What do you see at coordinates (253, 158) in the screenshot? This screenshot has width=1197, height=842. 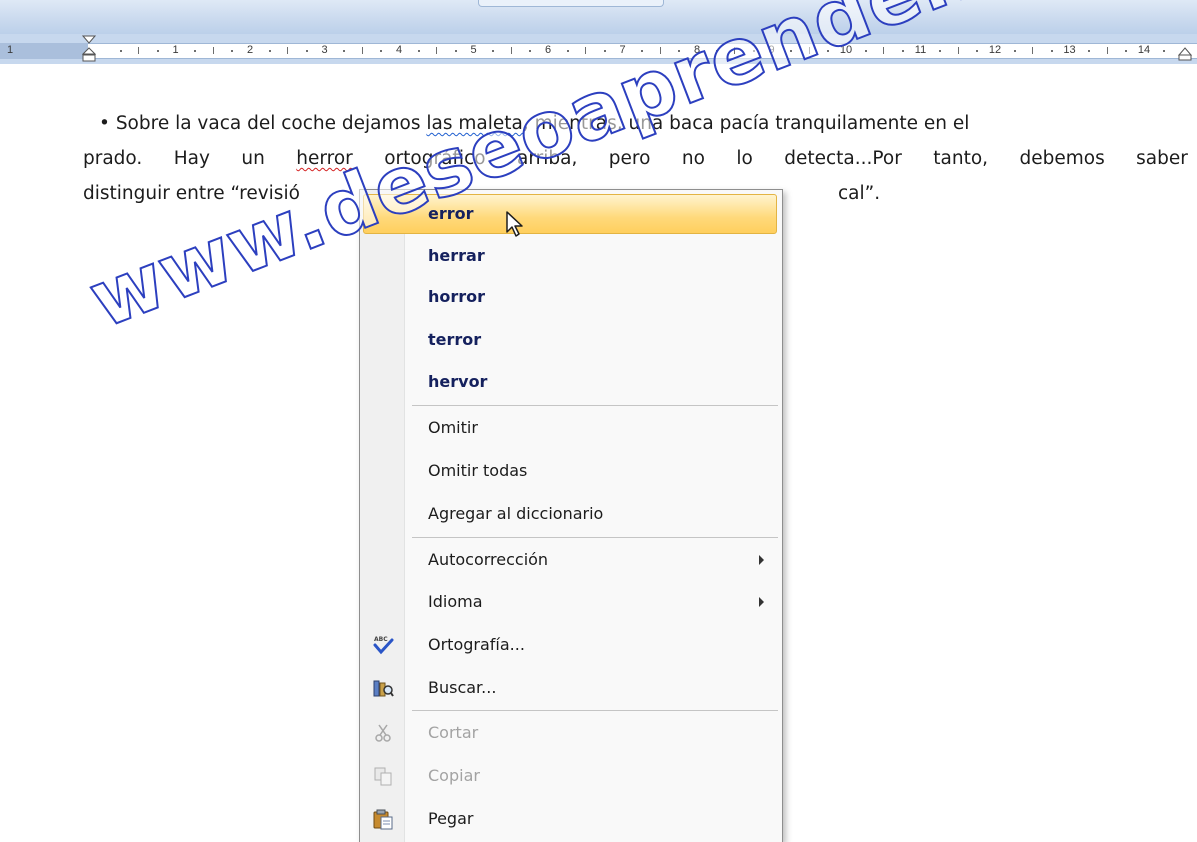 I see `word: un` at bounding box center [253, 158].